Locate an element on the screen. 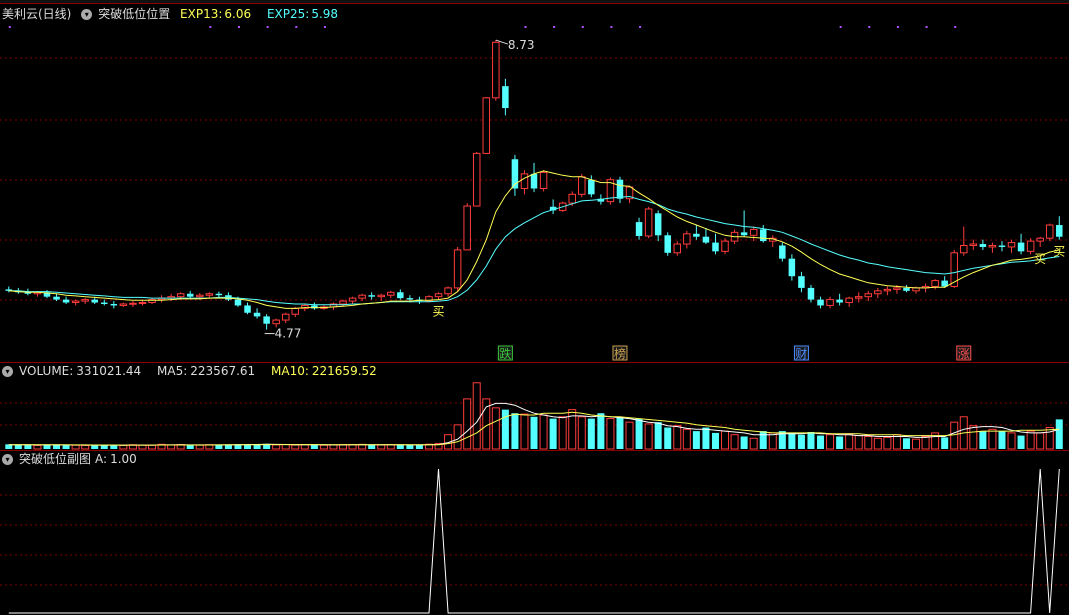  tag-label: 跌 is located at coordinates (505, 353).